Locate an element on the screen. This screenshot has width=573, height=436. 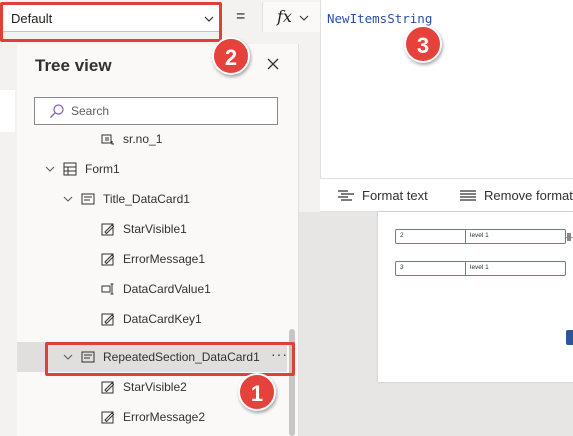
rail-tile is located at coordinates (7, 111).